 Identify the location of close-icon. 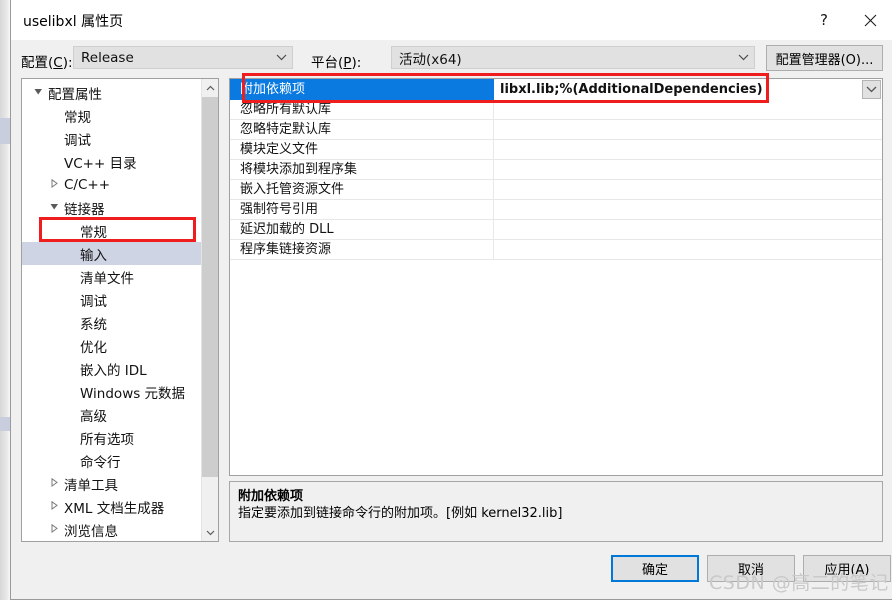
(869, 20).